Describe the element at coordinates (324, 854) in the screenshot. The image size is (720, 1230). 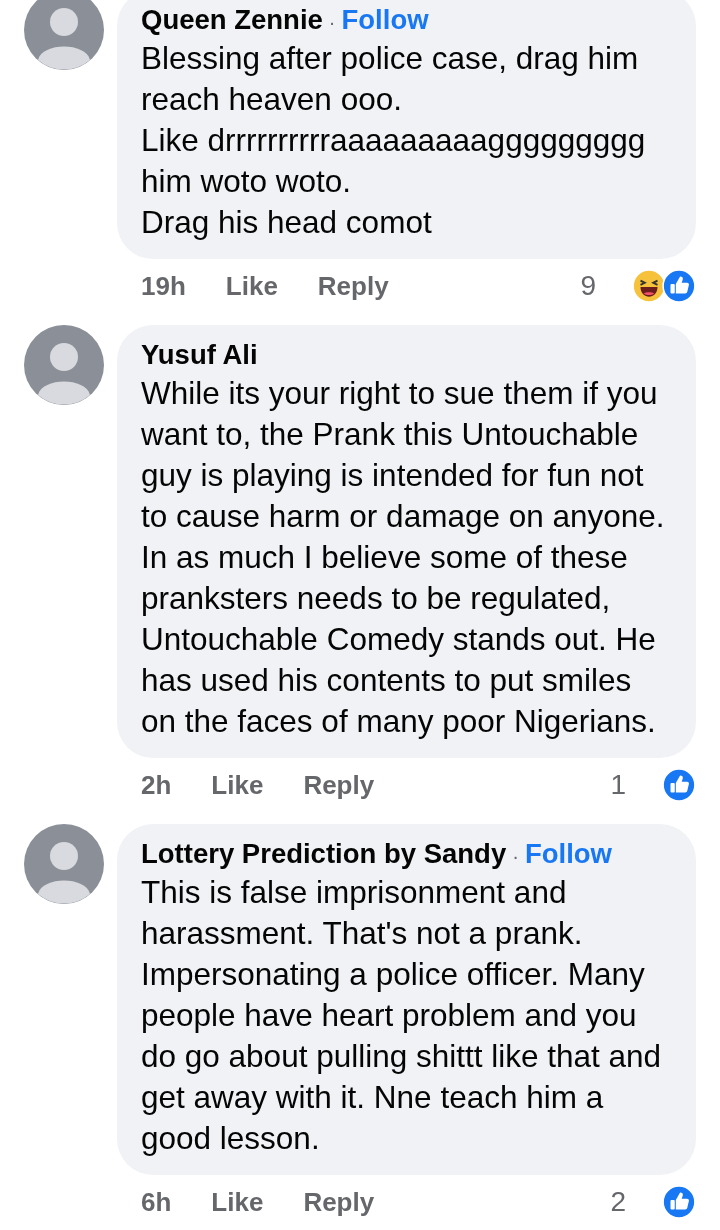
I see `author-name: Lottery Prediction by Sandy` at that location.